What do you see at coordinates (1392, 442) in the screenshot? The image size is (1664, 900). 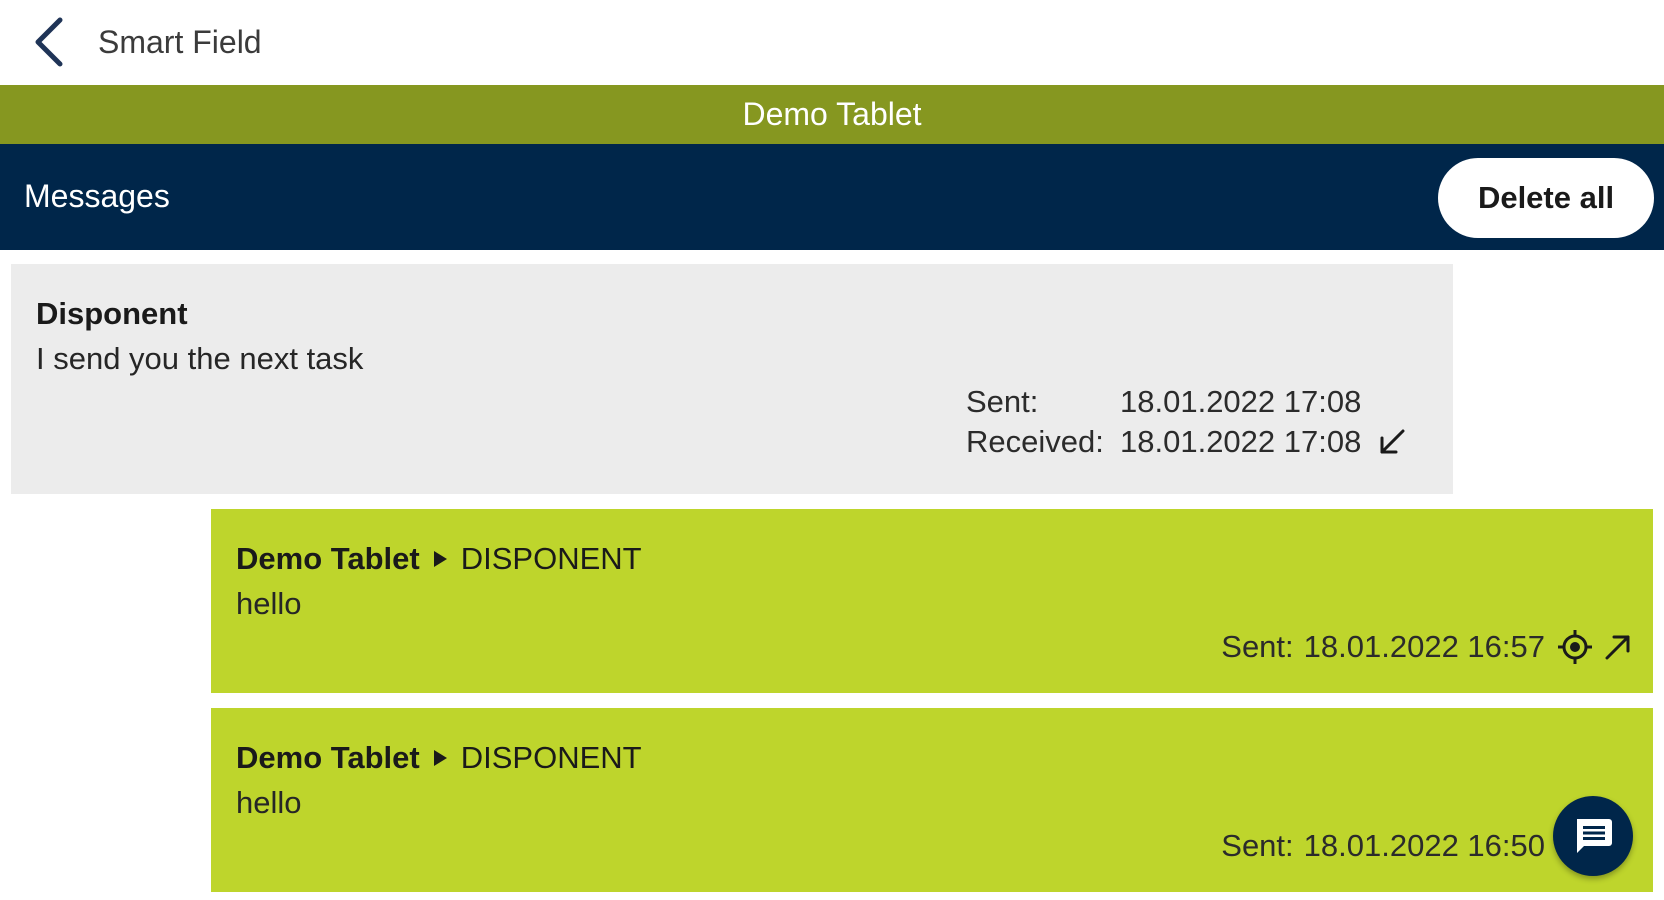 I see `arrow-down-left-icon` at bounding box center [1392, 442].